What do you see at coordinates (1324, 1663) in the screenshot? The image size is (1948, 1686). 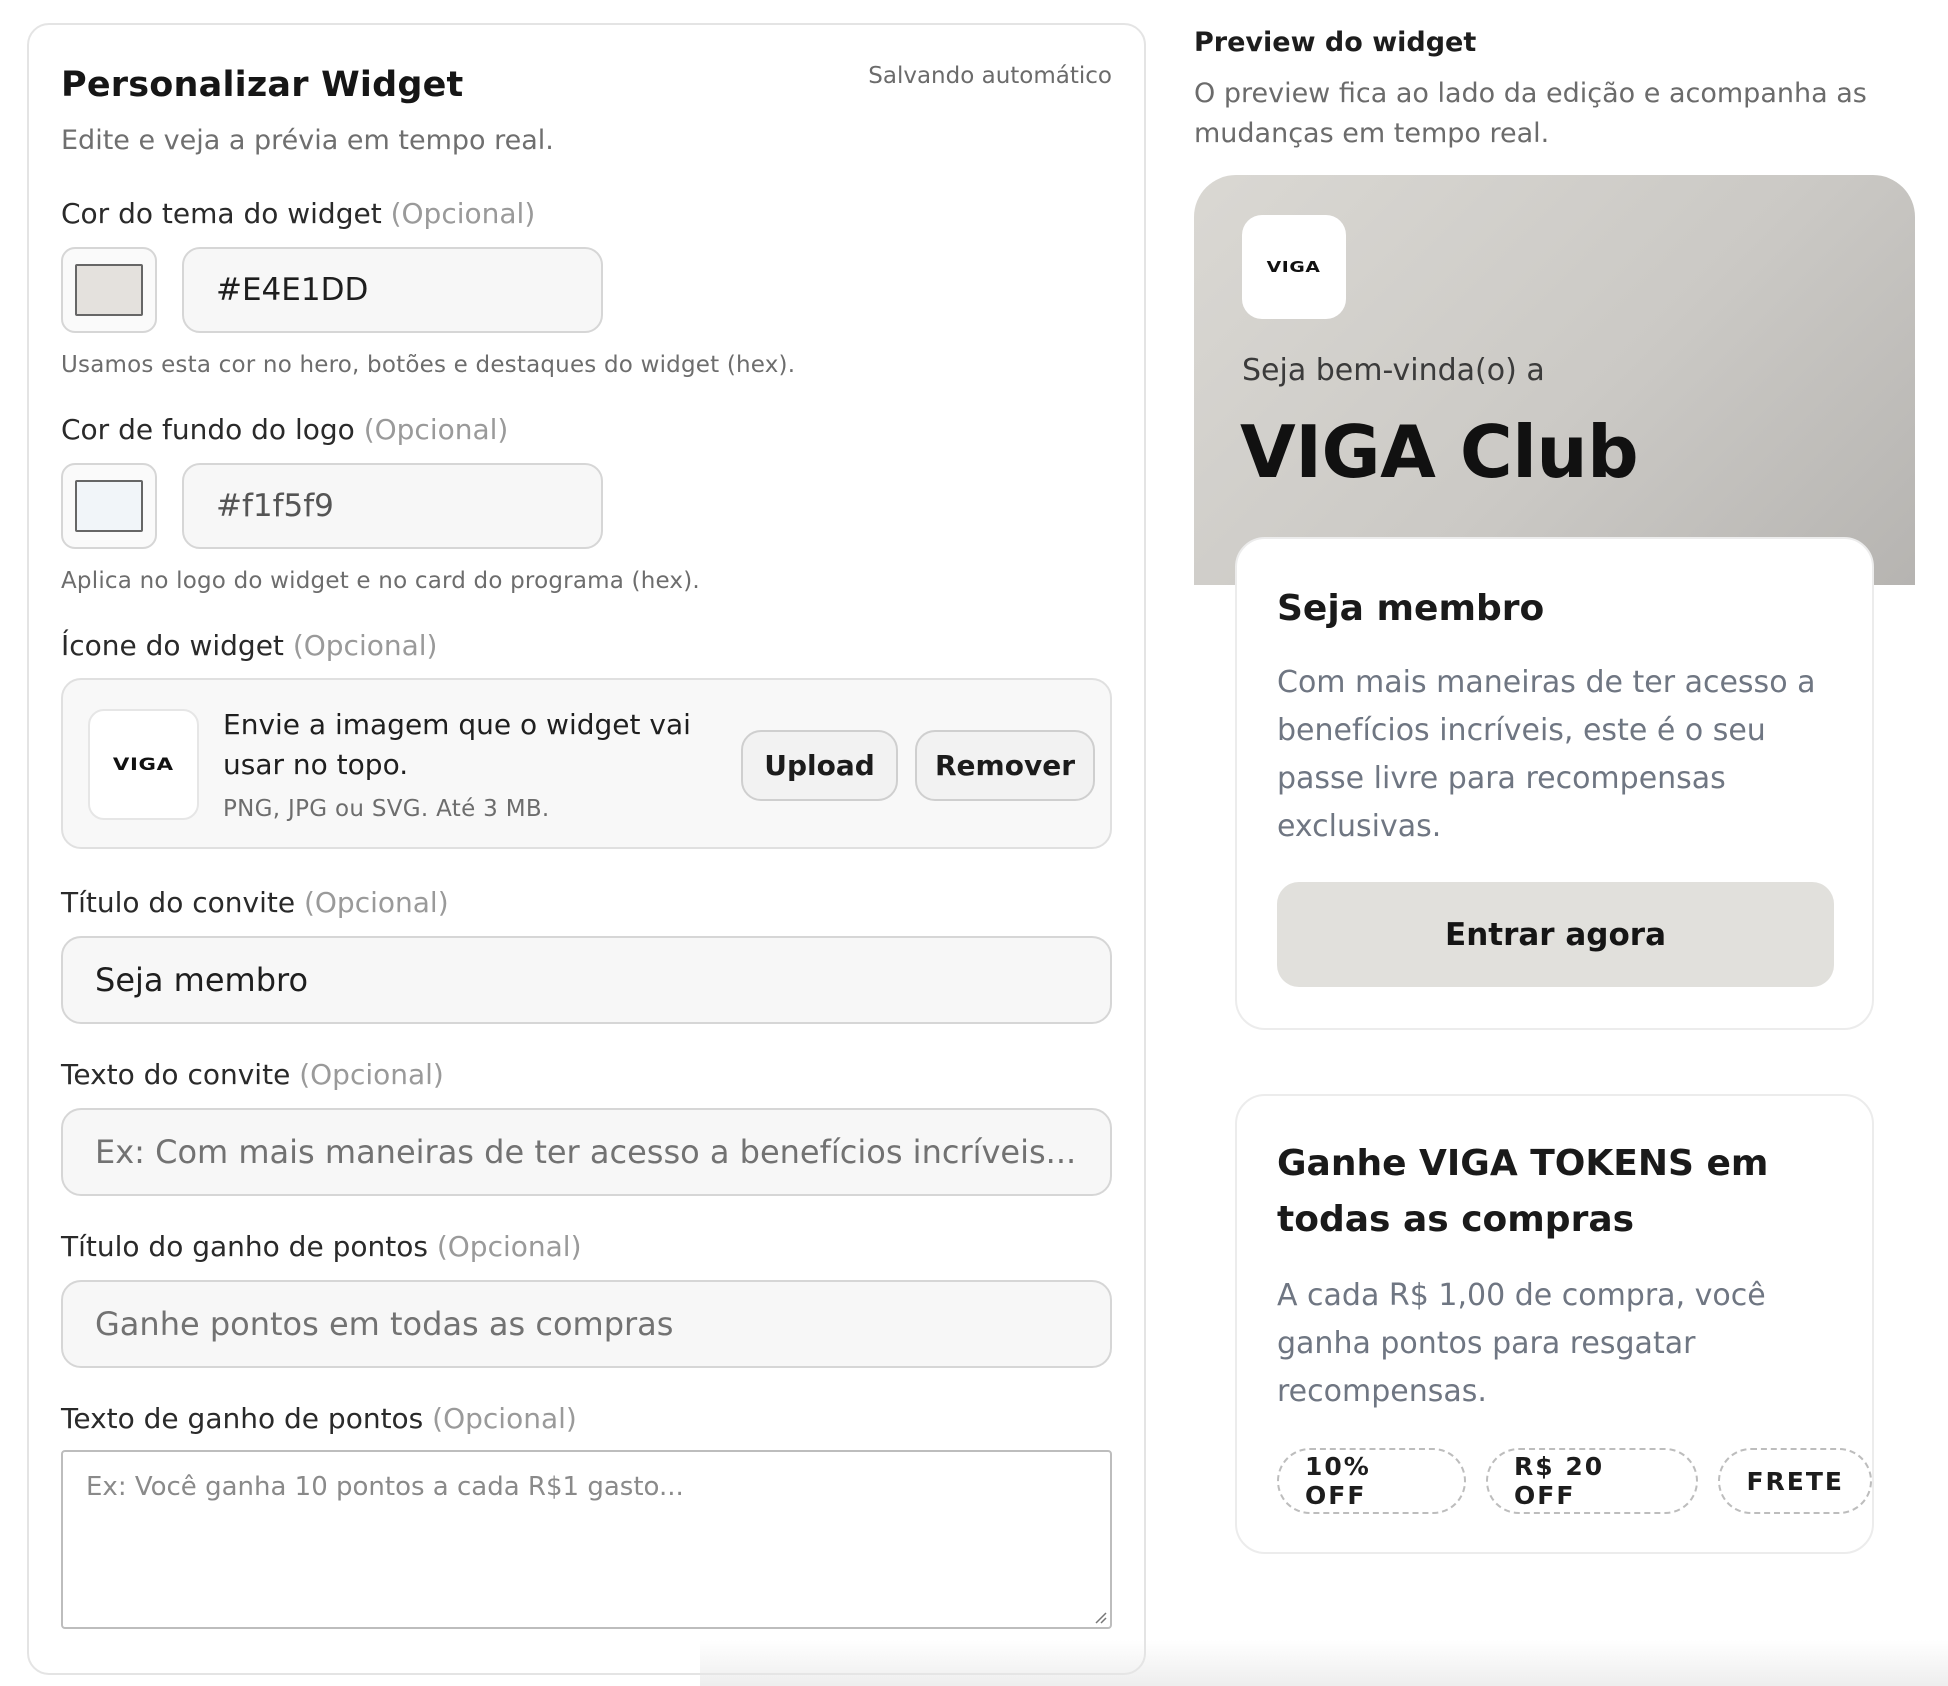 I see `page-bottom-fade` at bounding box center [1324, 1663].